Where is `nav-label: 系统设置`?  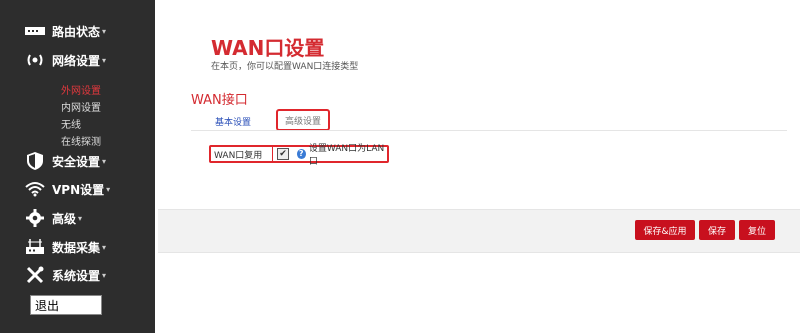 nav-label: 系统设置 is located at coordinates (76, 275).